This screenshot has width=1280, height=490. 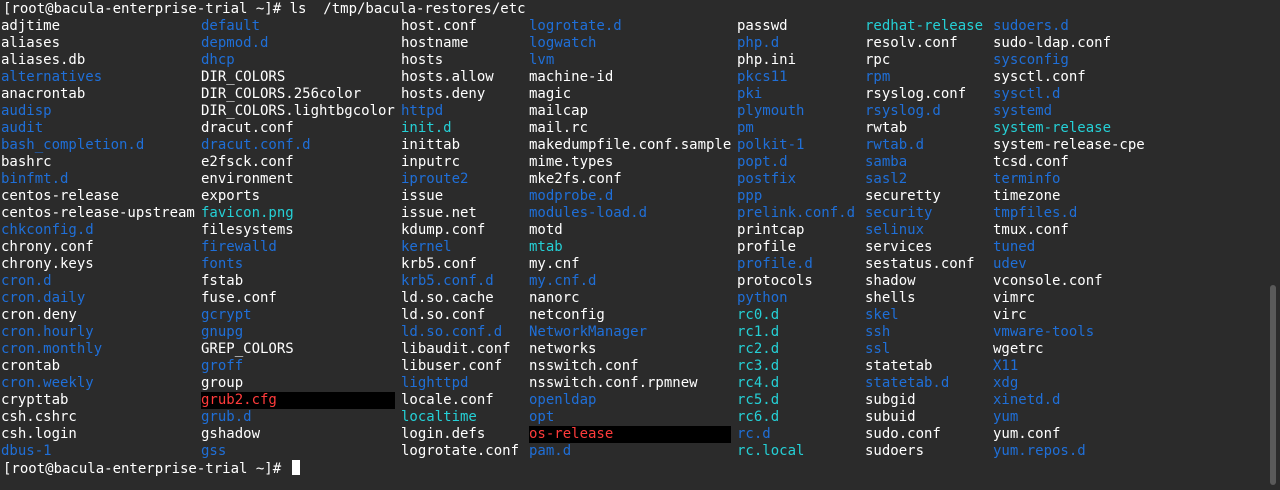 What do you see at coordinates (1031, 230) in the screenshot?
I see `listing-entry: tmux.conf` at bounding box center [1031, 230].